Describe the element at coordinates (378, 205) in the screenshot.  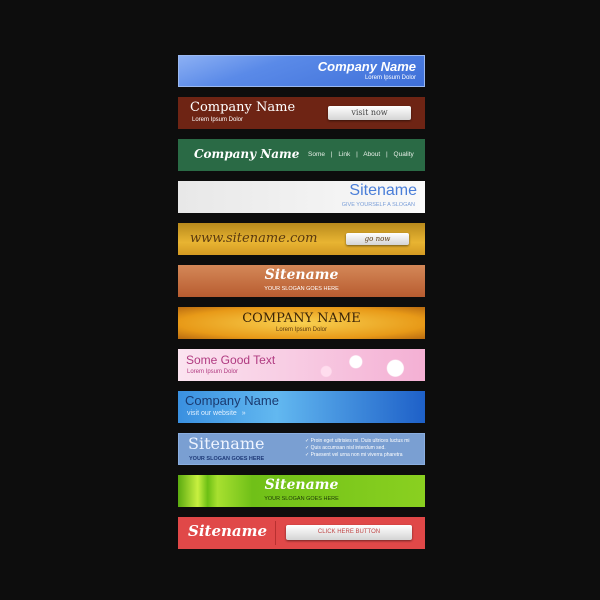
I see `banner-subtitle: GIVE YOURSELF A SLOGAN` at that location.